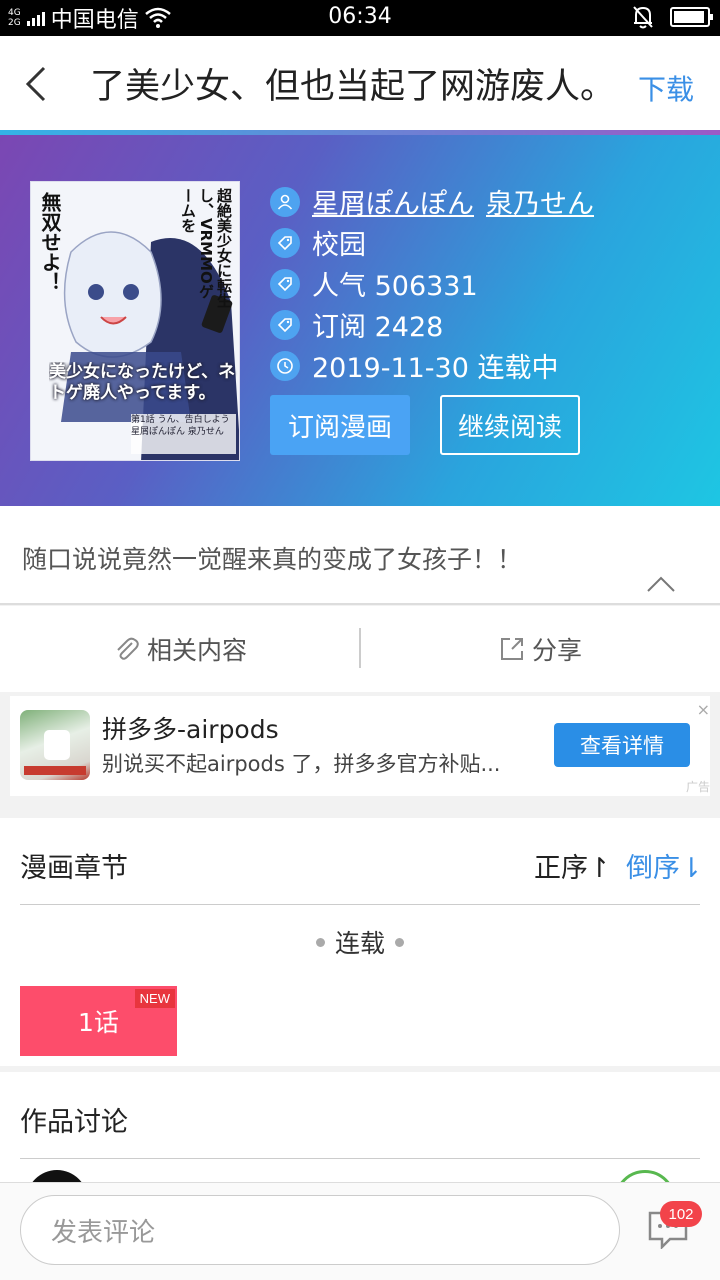  Describe the element at coordinates (50, 242) in the screenshot. I see `cover-slogan: 無双せよ！` at that location.